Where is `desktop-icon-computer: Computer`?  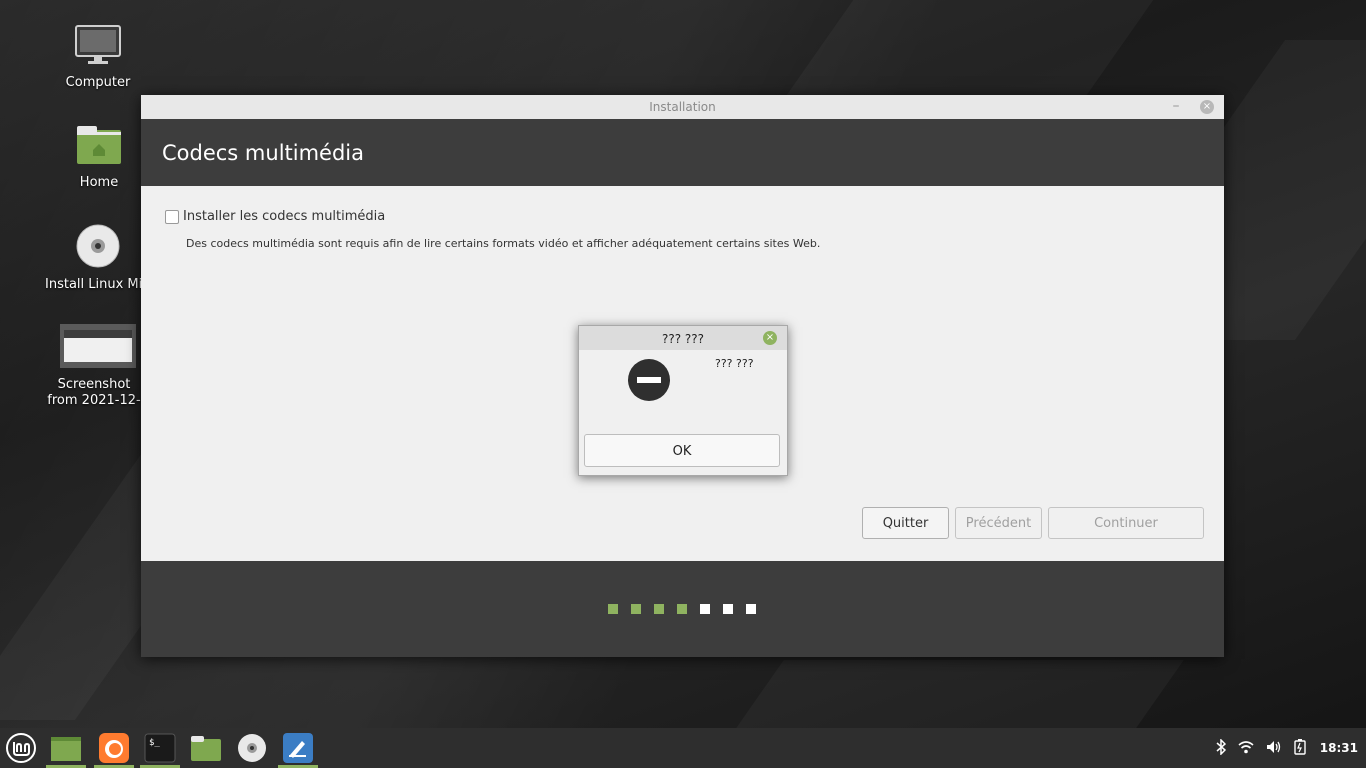 desktop-icon-computer: Computer is located at coordinates (98, 57).